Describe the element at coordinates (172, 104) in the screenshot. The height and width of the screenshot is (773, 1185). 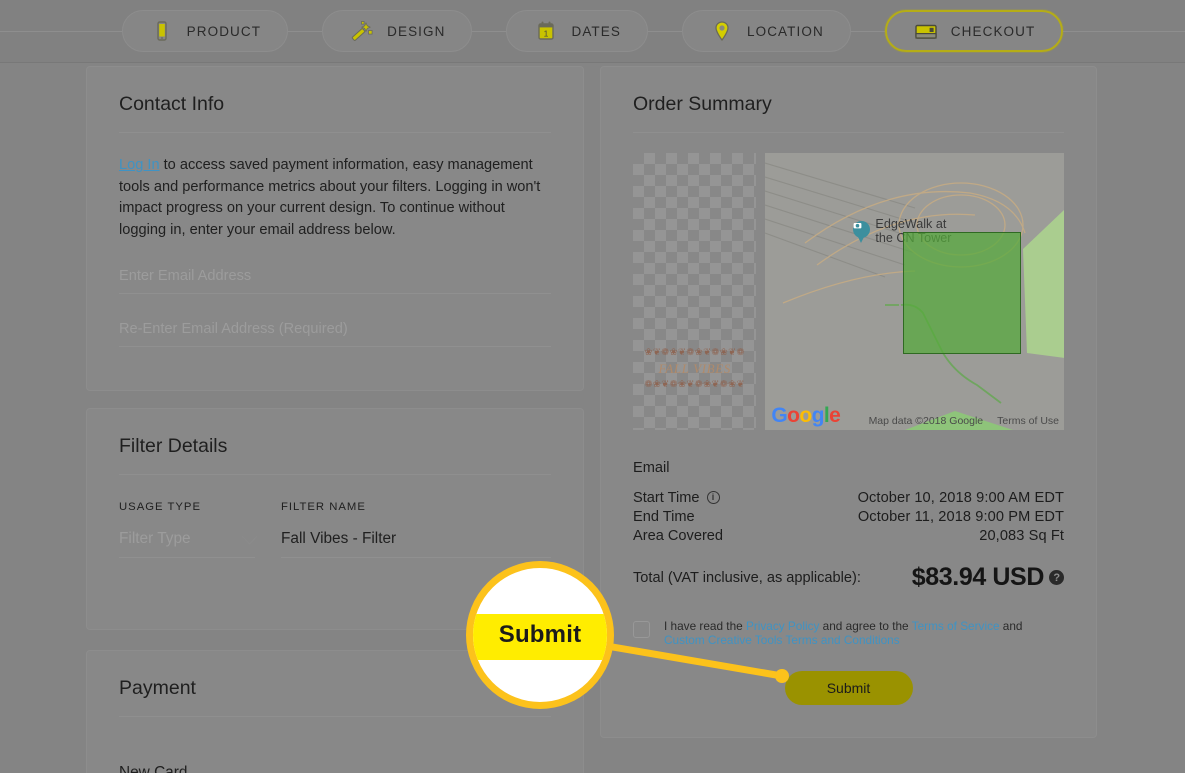
I see `contact-info-title: Contact Info` at that location.